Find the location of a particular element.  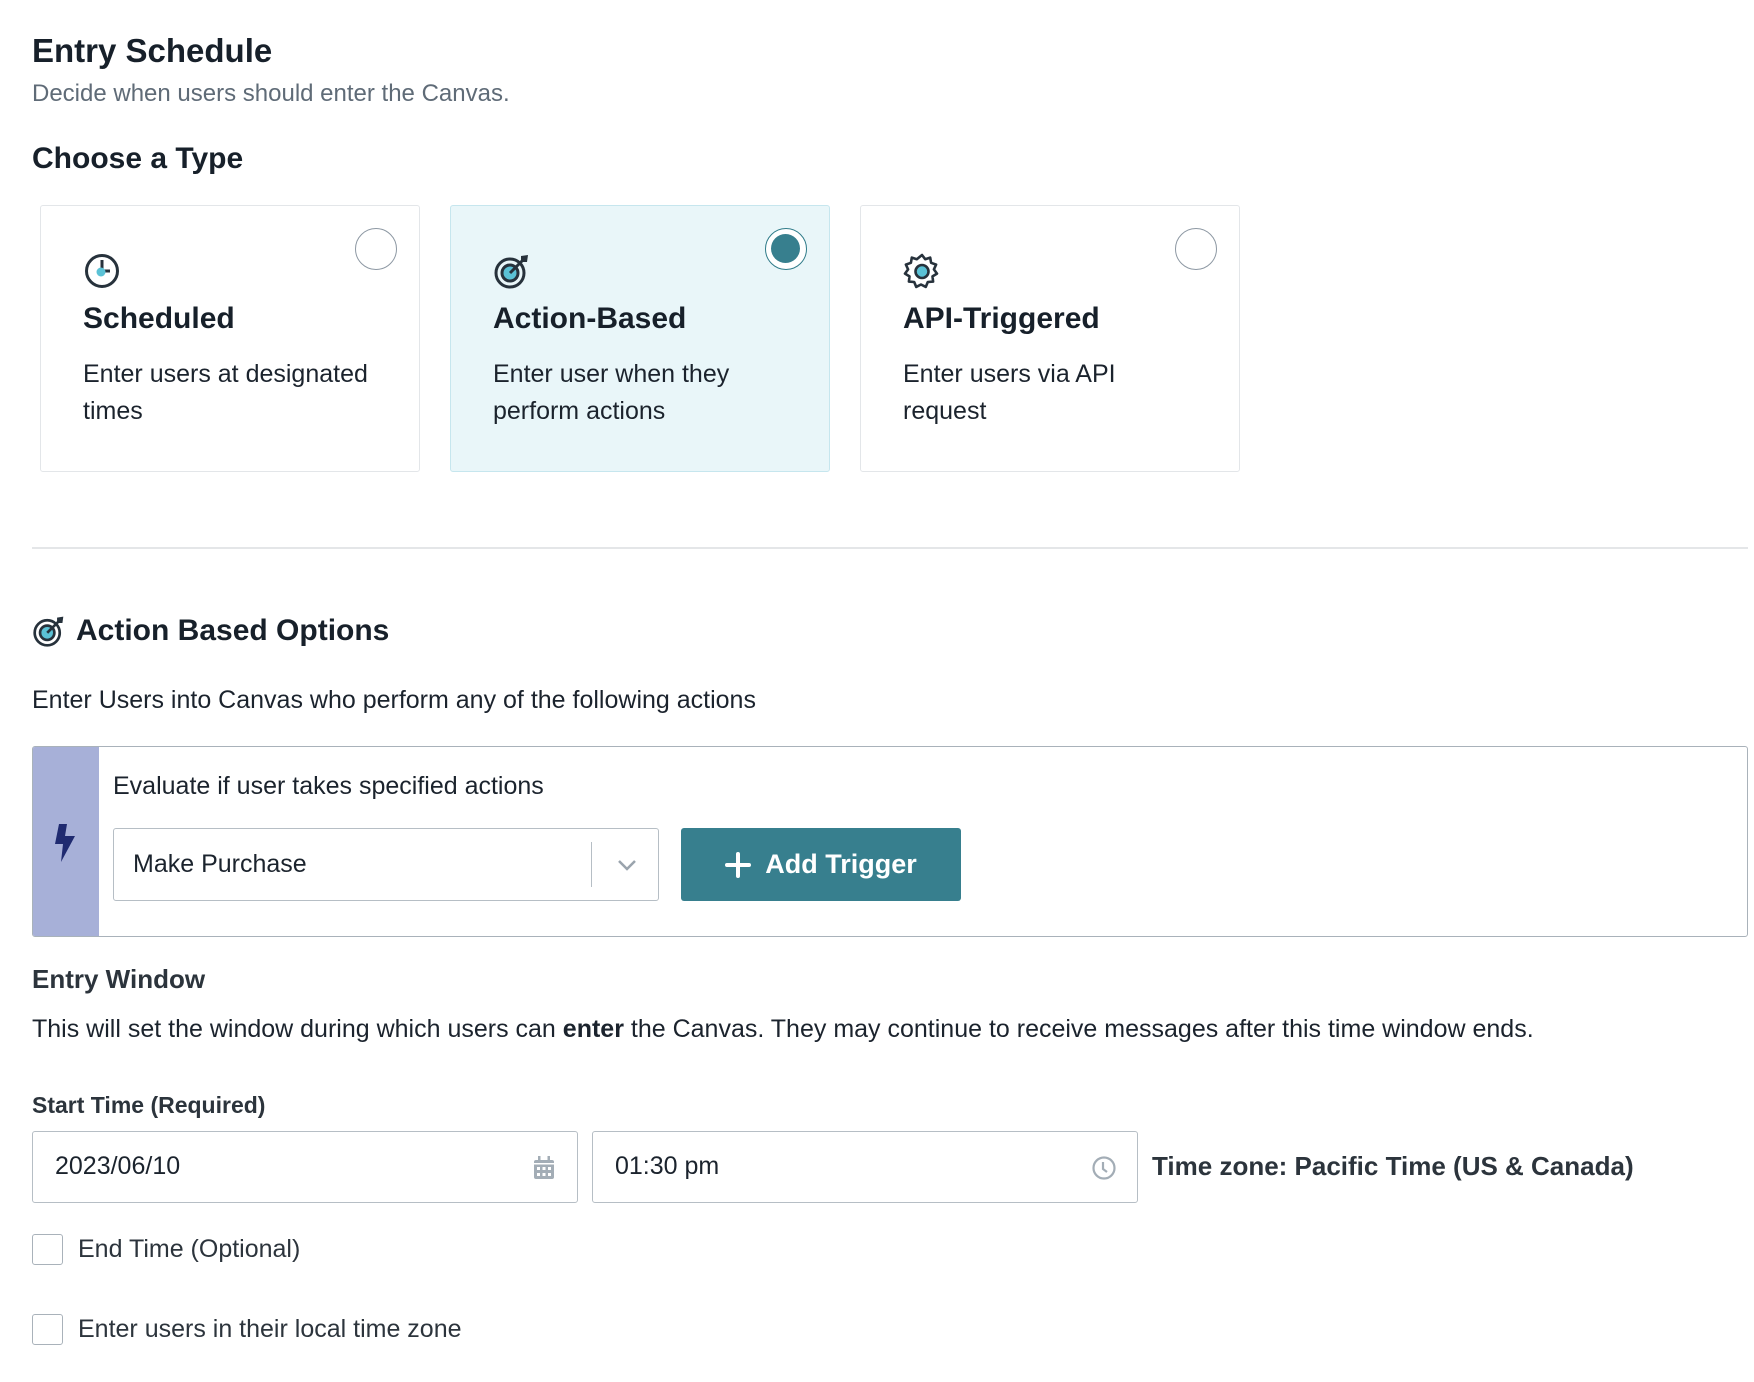

end-time-label: End Time (Optional) is located at coordinates (189, 1249).